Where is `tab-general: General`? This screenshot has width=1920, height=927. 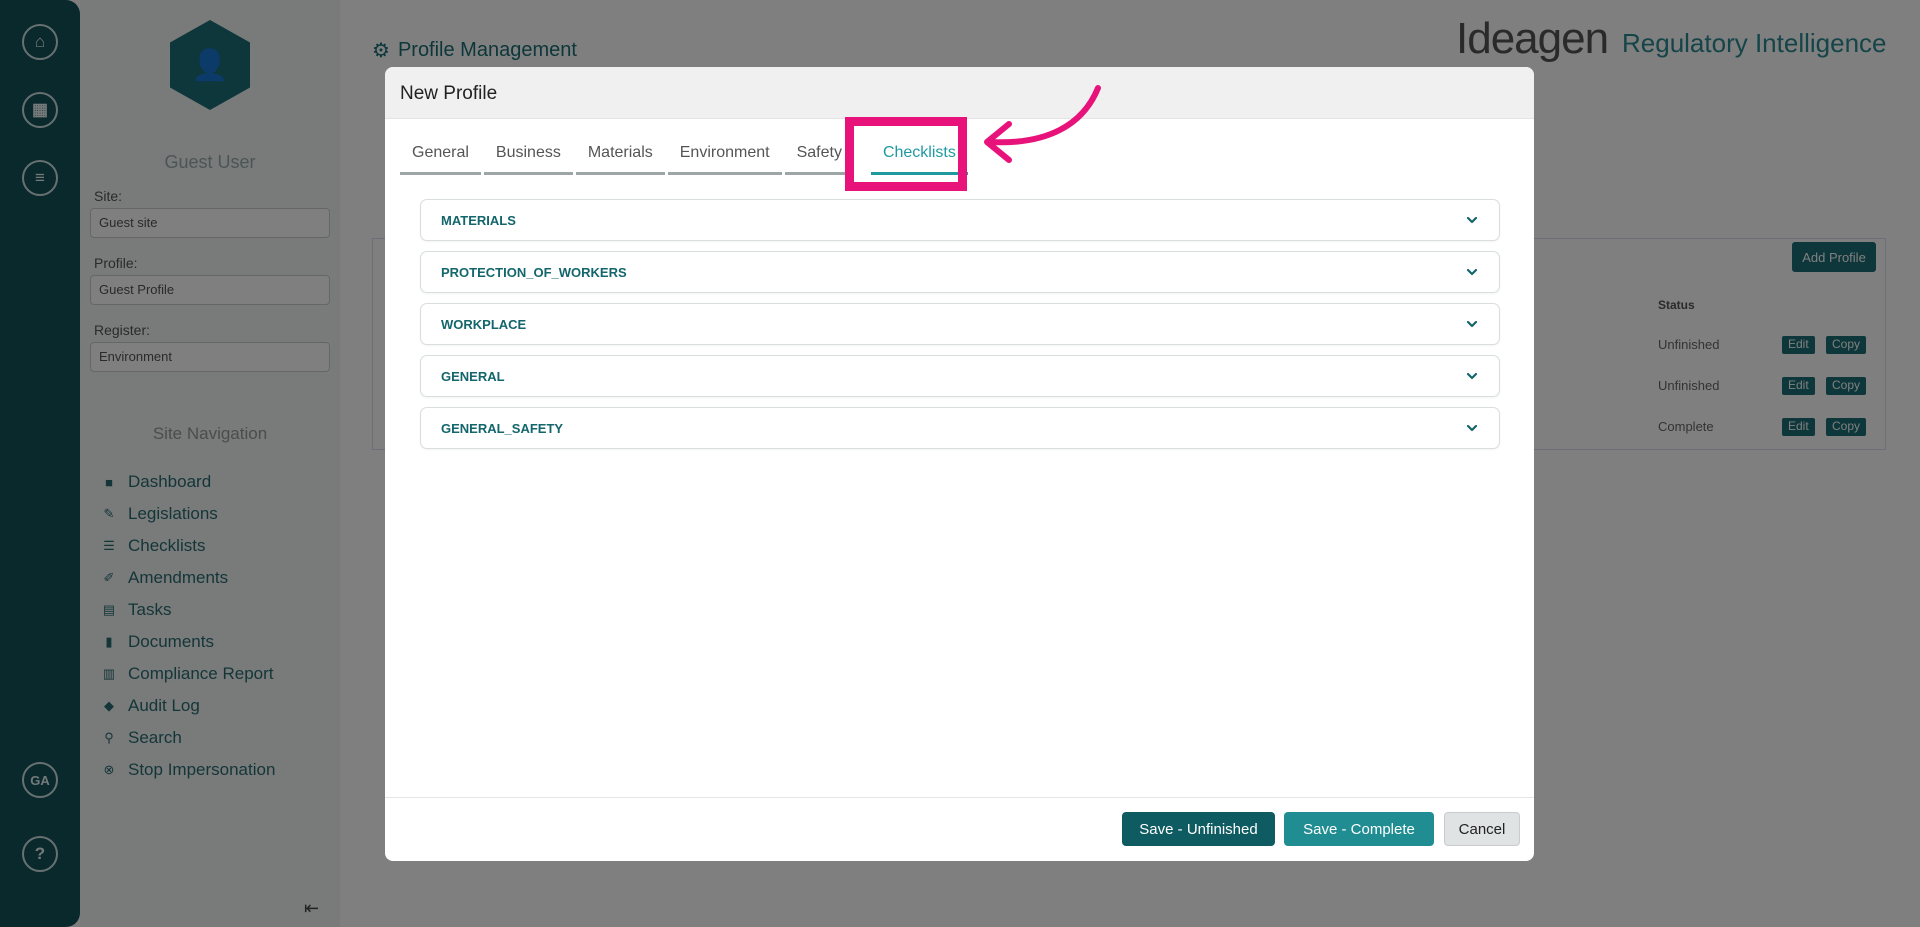 tab-general: General is located at coordinates (440, 151).